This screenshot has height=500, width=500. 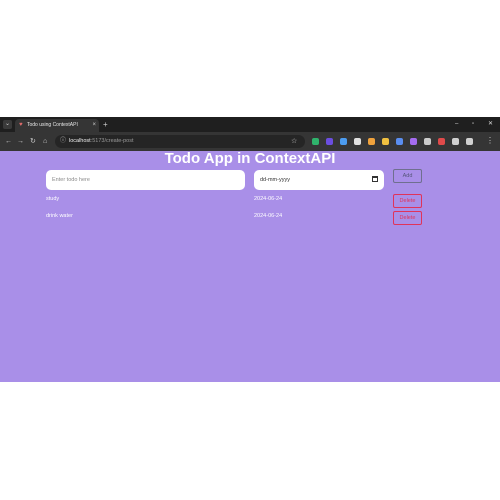 I want to click on calendar-icon, so click(x=375, y=179).